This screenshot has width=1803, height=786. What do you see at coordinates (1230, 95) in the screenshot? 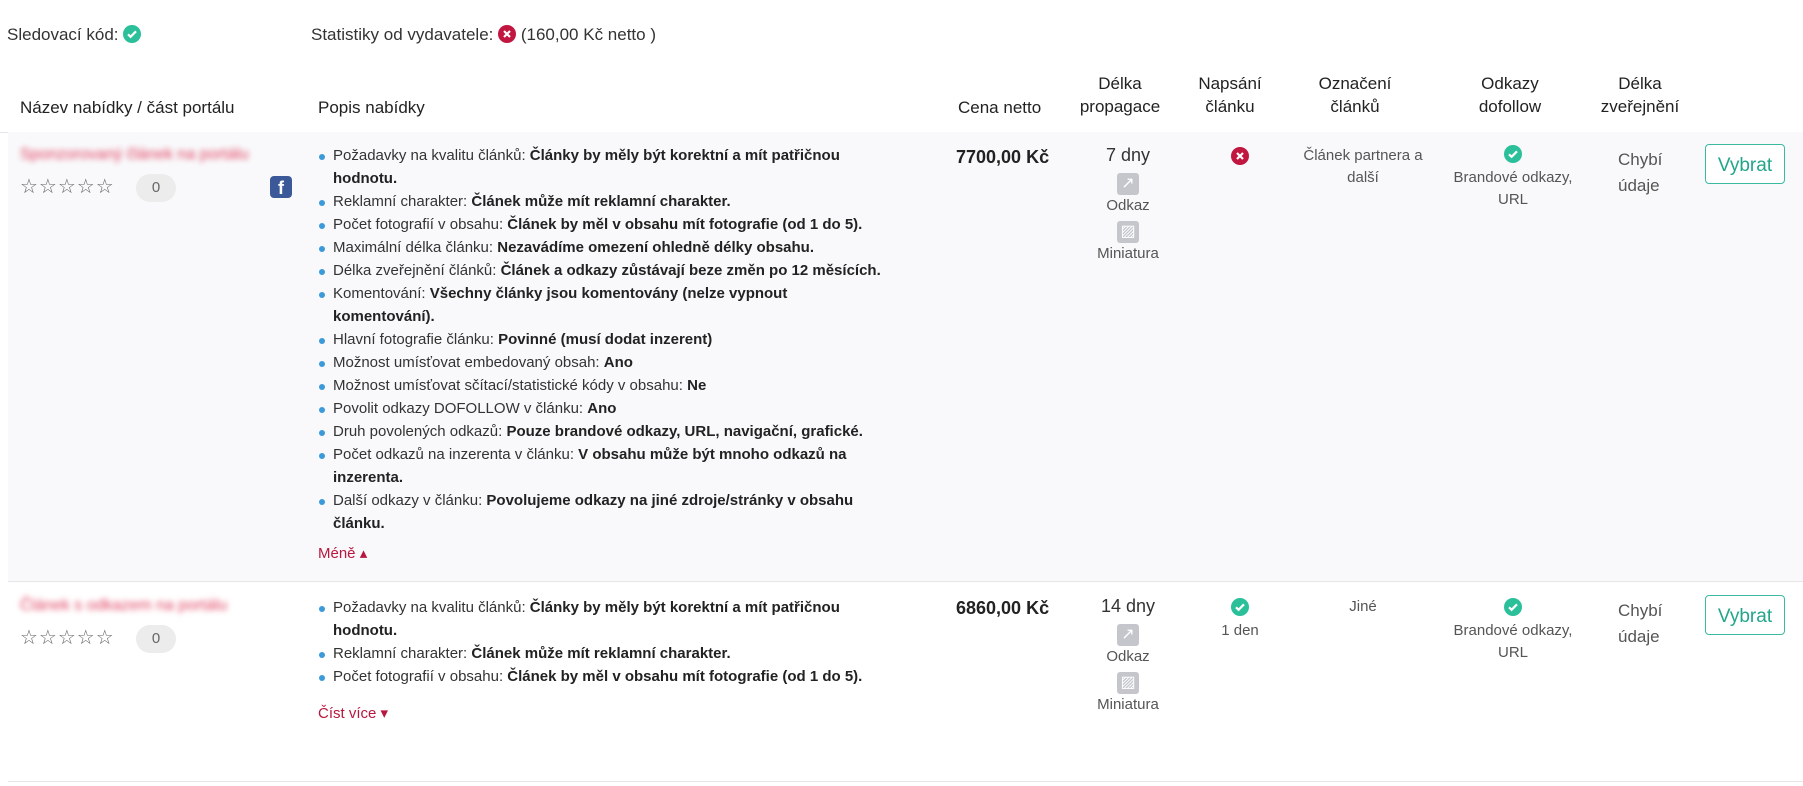
I see `col-header-writing: Napsání článku` at bounding box center [1230, 95].